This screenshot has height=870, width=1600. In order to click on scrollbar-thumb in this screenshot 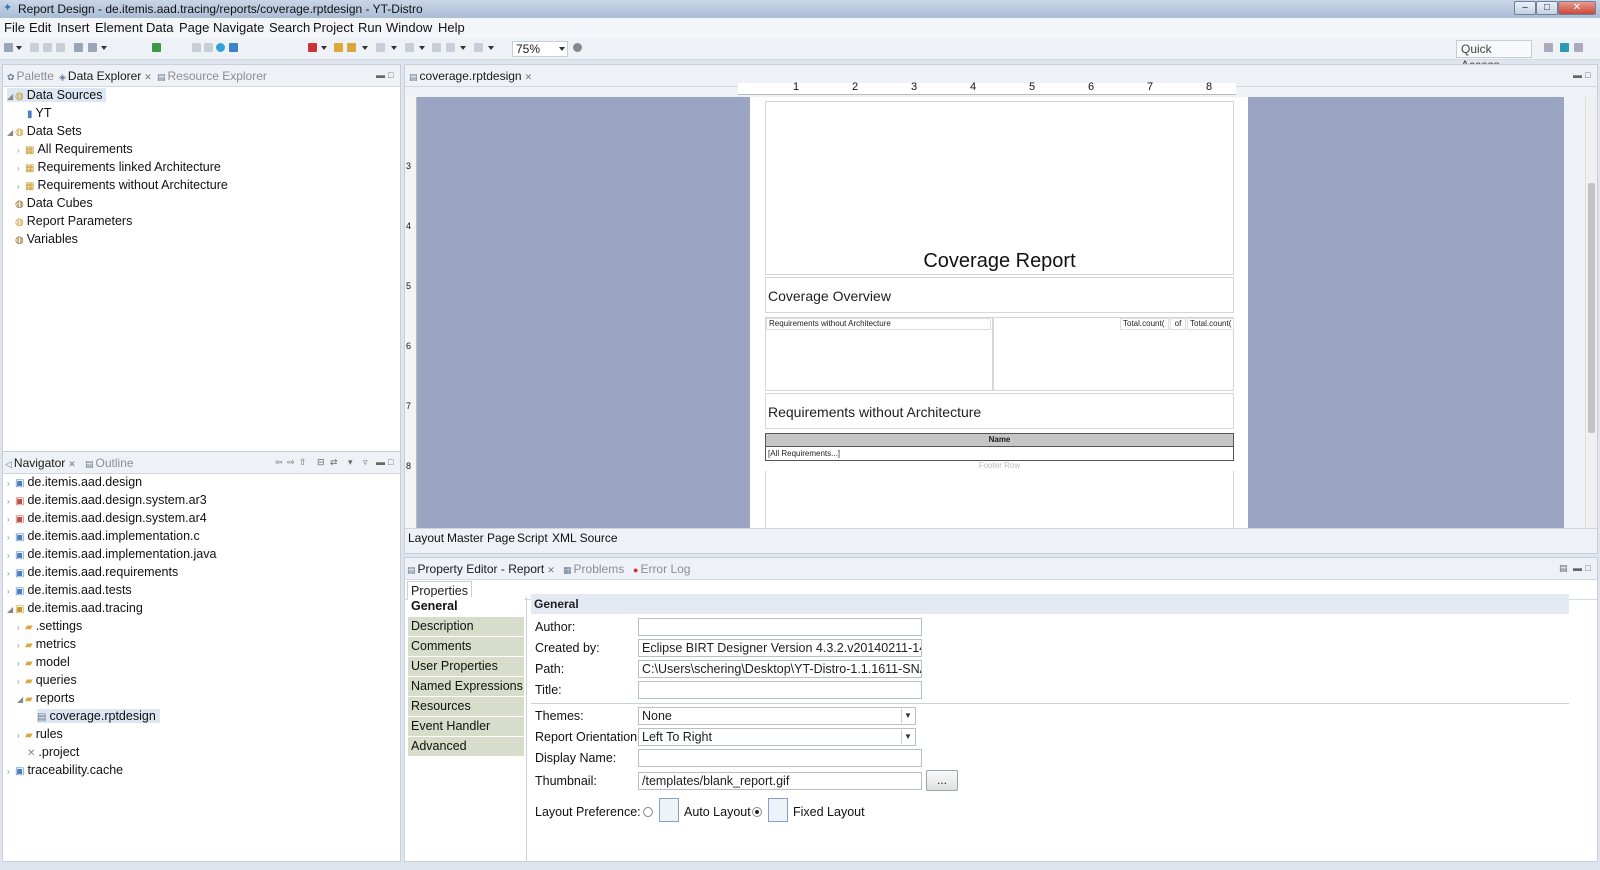, I will do `click(1591, 308)`.